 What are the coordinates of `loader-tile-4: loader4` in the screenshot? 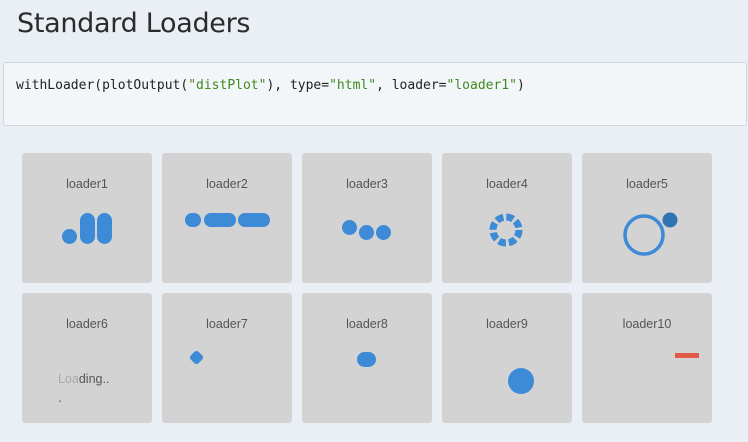 It's located at (507, 218).